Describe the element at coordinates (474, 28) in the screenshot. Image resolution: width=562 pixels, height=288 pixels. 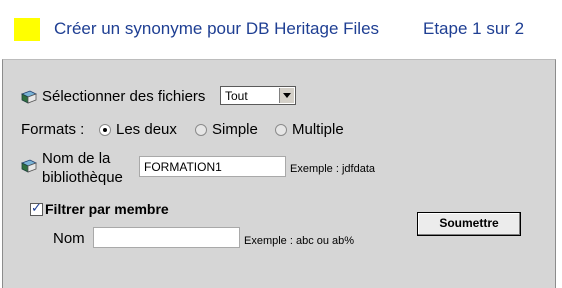
I see `step-indicator: Etape 1 sur 2` at that location.